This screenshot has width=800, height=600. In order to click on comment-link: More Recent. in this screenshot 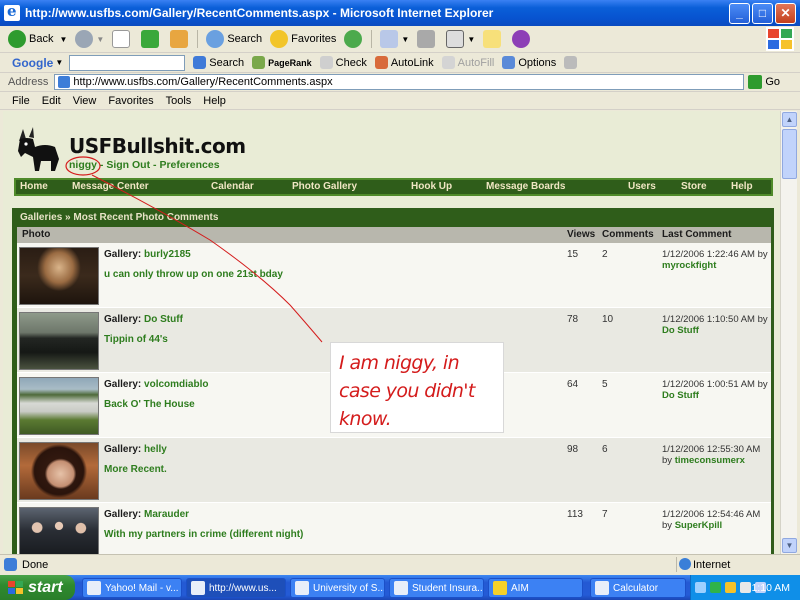, I will do `click(135, 469)`.